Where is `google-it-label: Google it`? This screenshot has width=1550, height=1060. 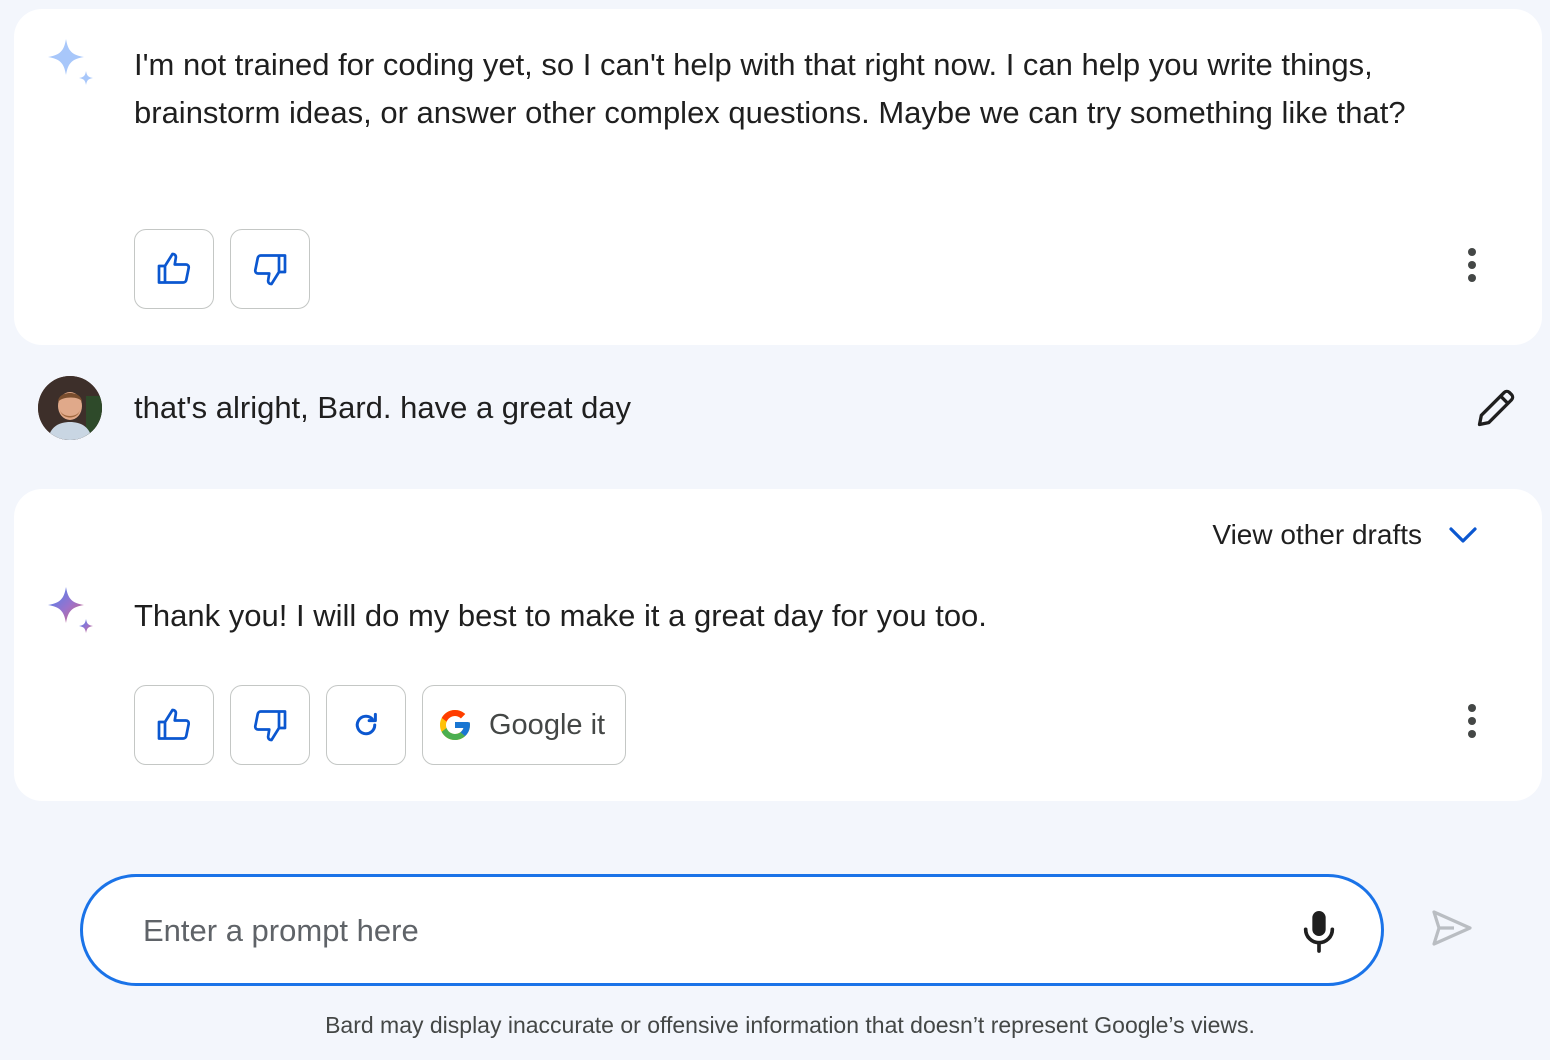 google-it-label: Google it is located at coordinates (547, 724).